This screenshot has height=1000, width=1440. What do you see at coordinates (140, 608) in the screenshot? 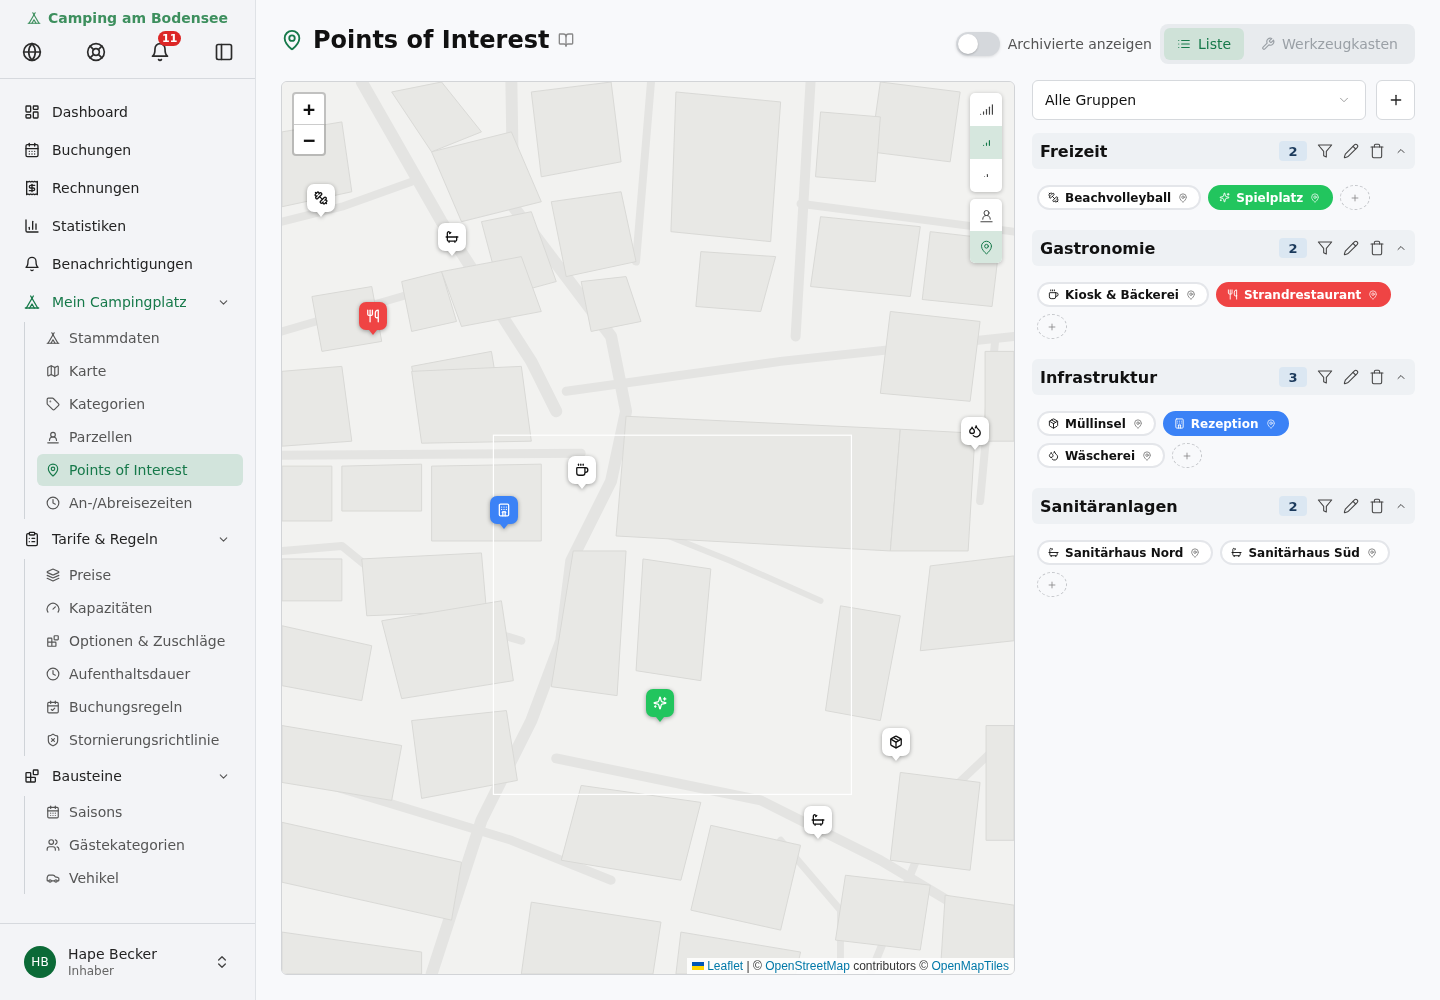
I see `nav-subitem: Kapazitäten` at bounding box center [140, 608].